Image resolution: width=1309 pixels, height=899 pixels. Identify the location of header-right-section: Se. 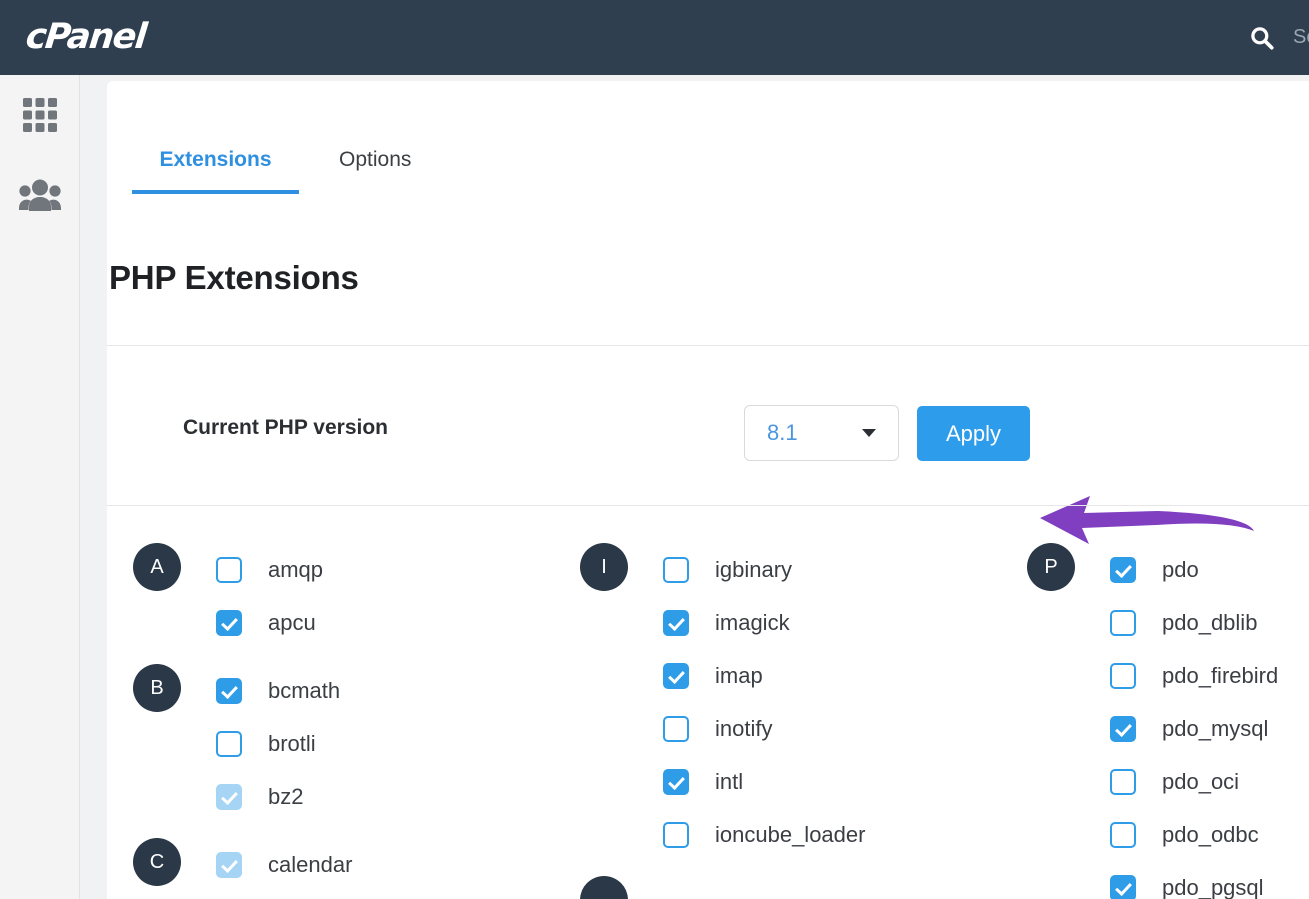
(1277, 37).